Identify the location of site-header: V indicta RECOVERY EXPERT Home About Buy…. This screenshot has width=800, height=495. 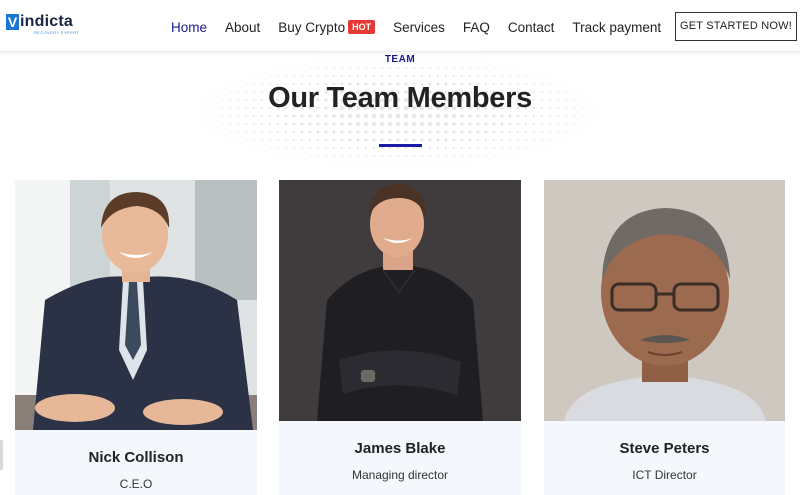
(400, 26).